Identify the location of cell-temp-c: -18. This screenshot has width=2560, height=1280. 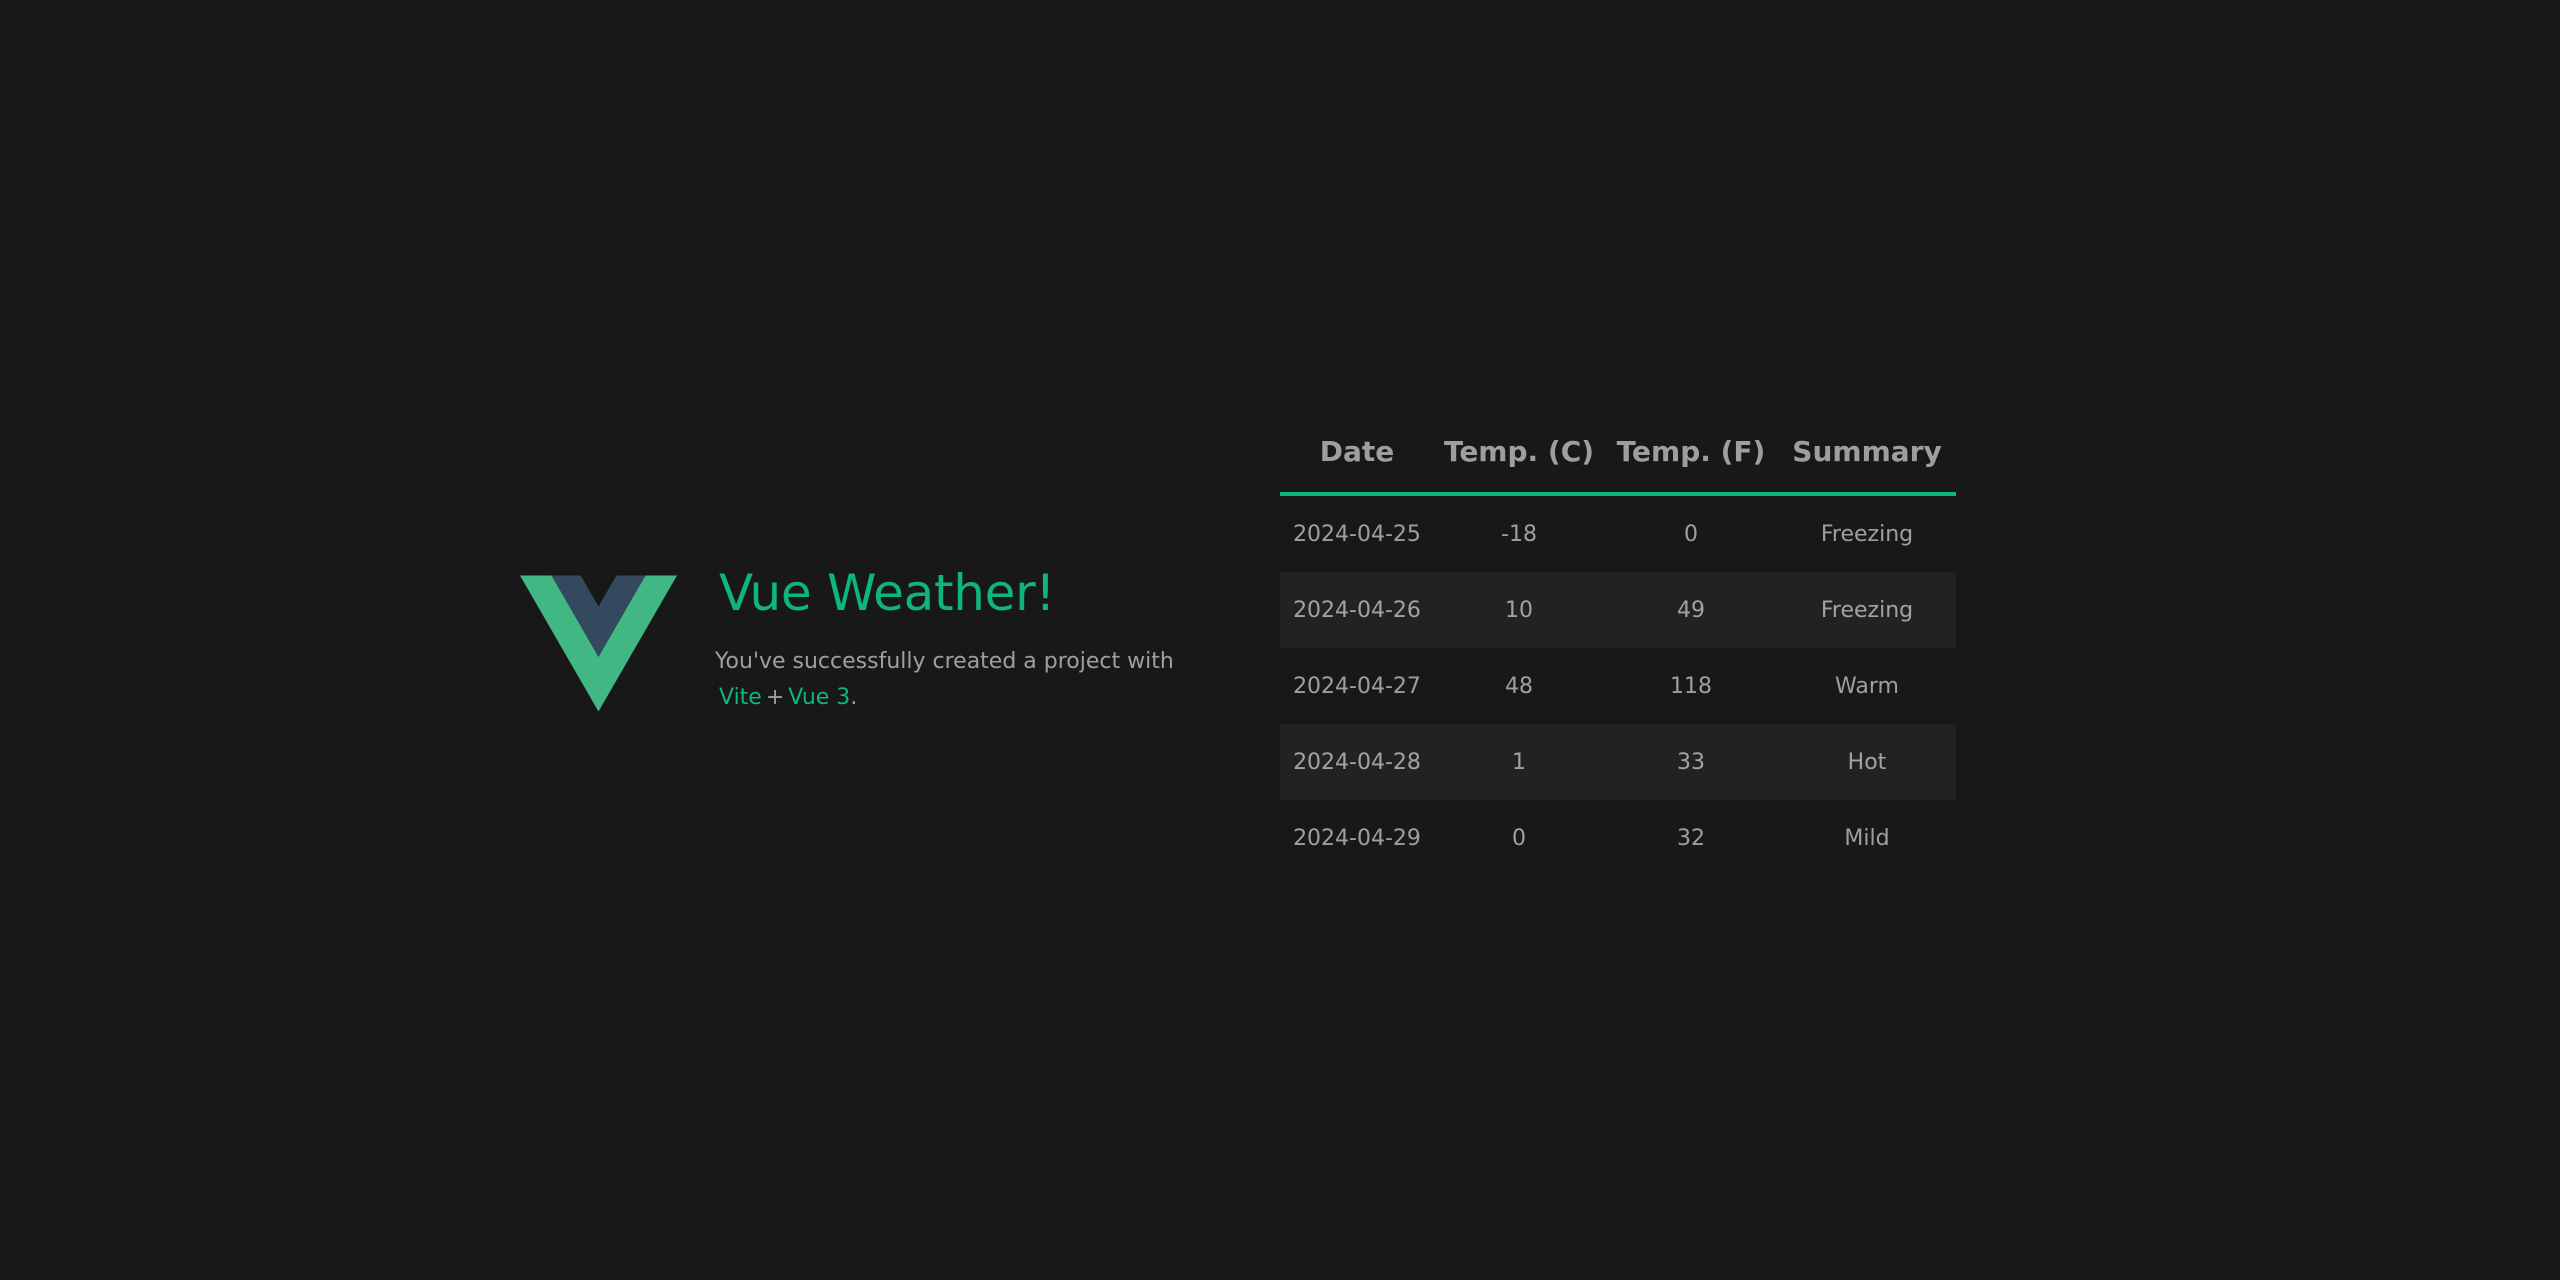
(1519, 534).